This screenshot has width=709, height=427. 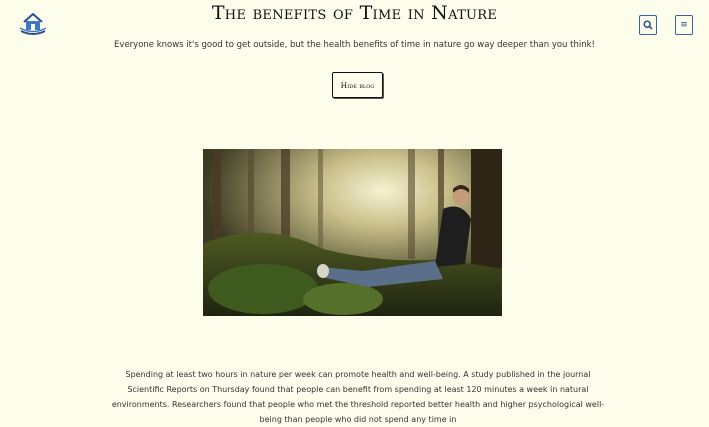 I want to click on menu-icon: ≡, so click(x=684, y=25).